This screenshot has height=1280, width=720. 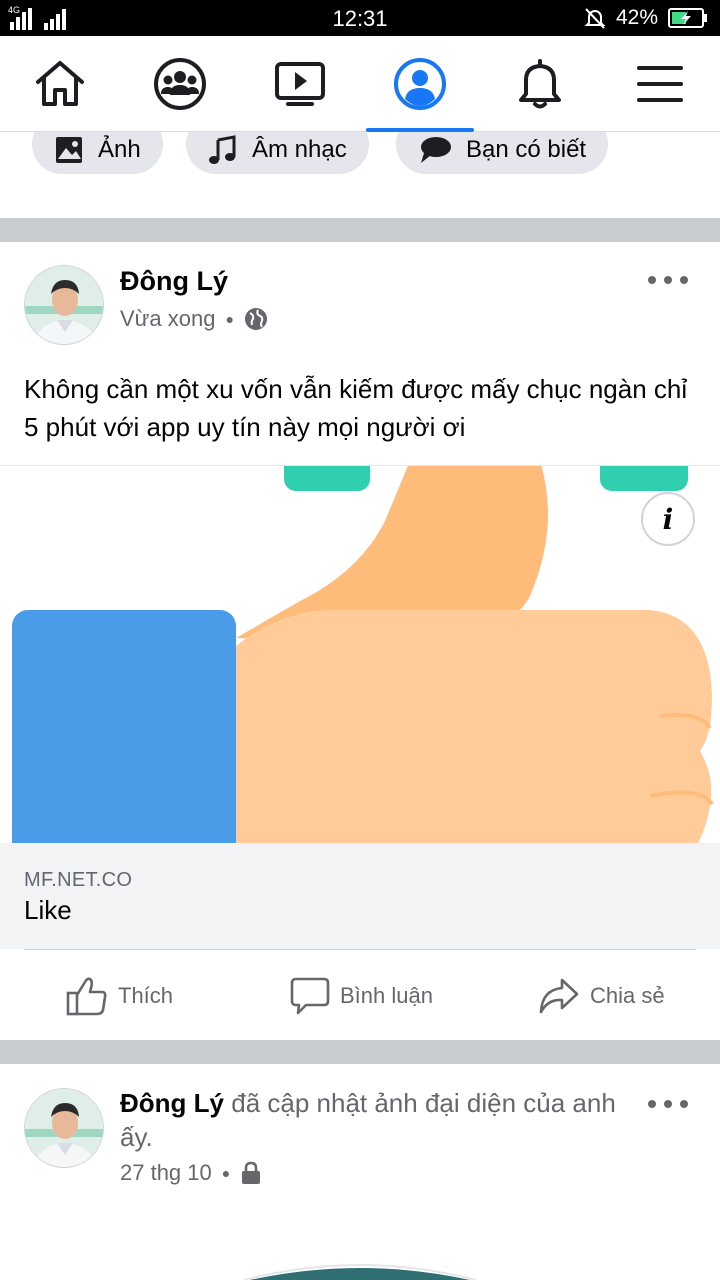 What do you see at coordinates (167, 319) in the screenshot?
I see `post-timestamp: Vừa xong` at bounding box center [167, 319].